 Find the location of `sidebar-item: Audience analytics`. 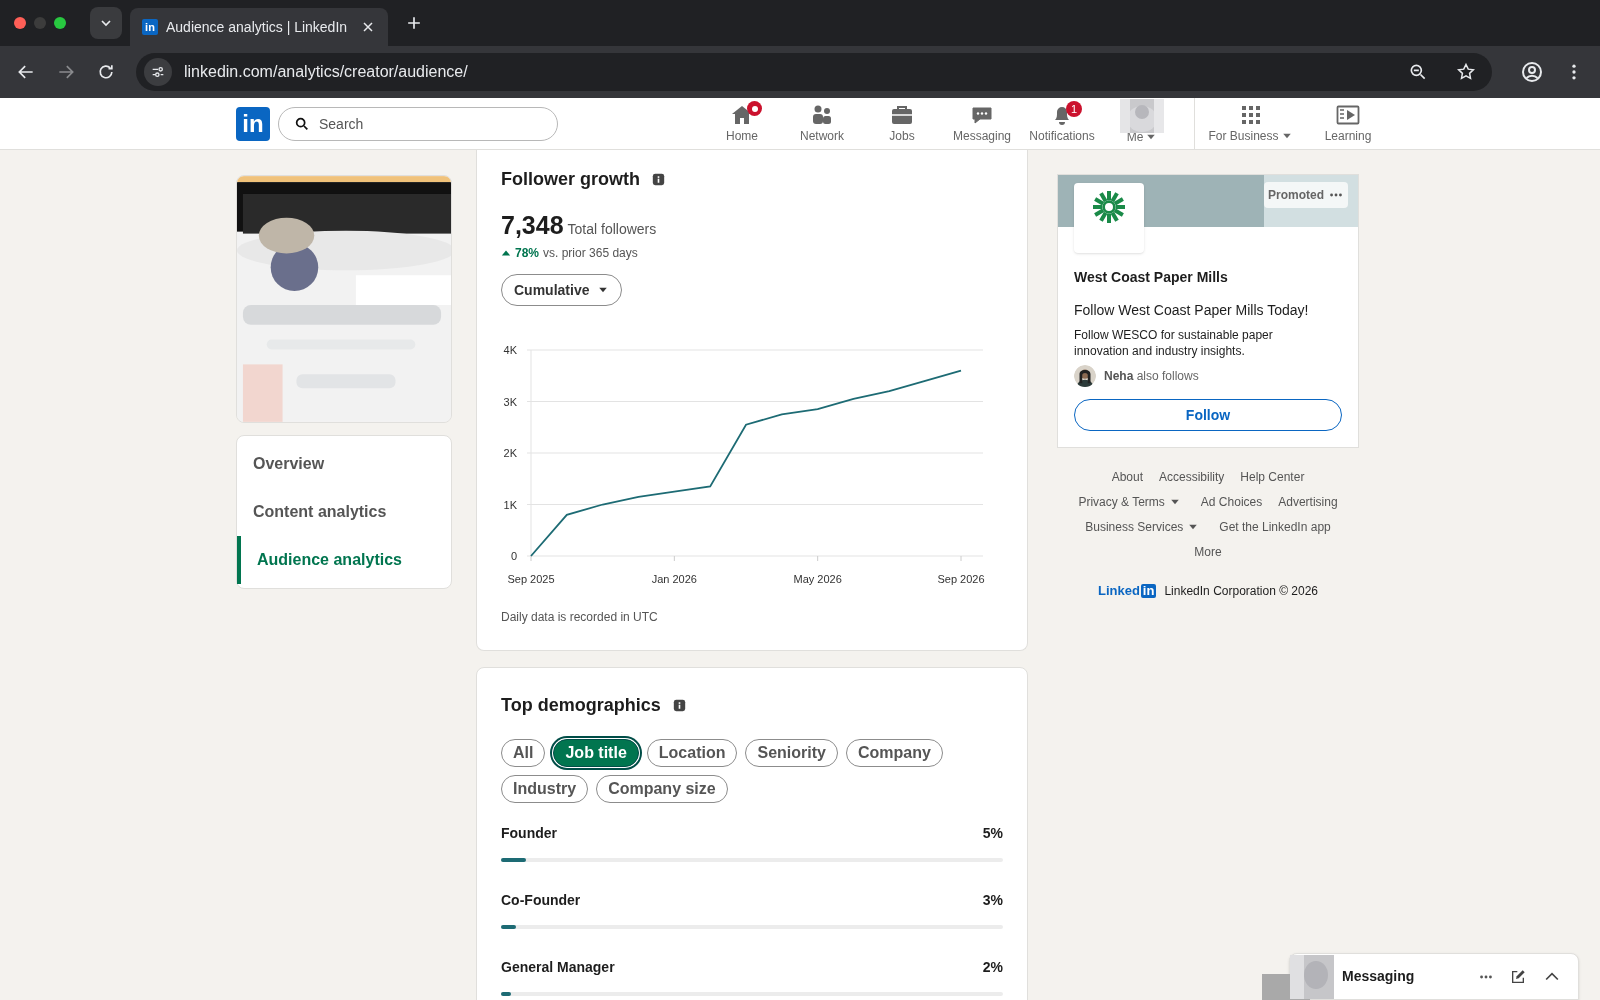

sidebar-item: Audience analytics is located at coordinates (344, 560).